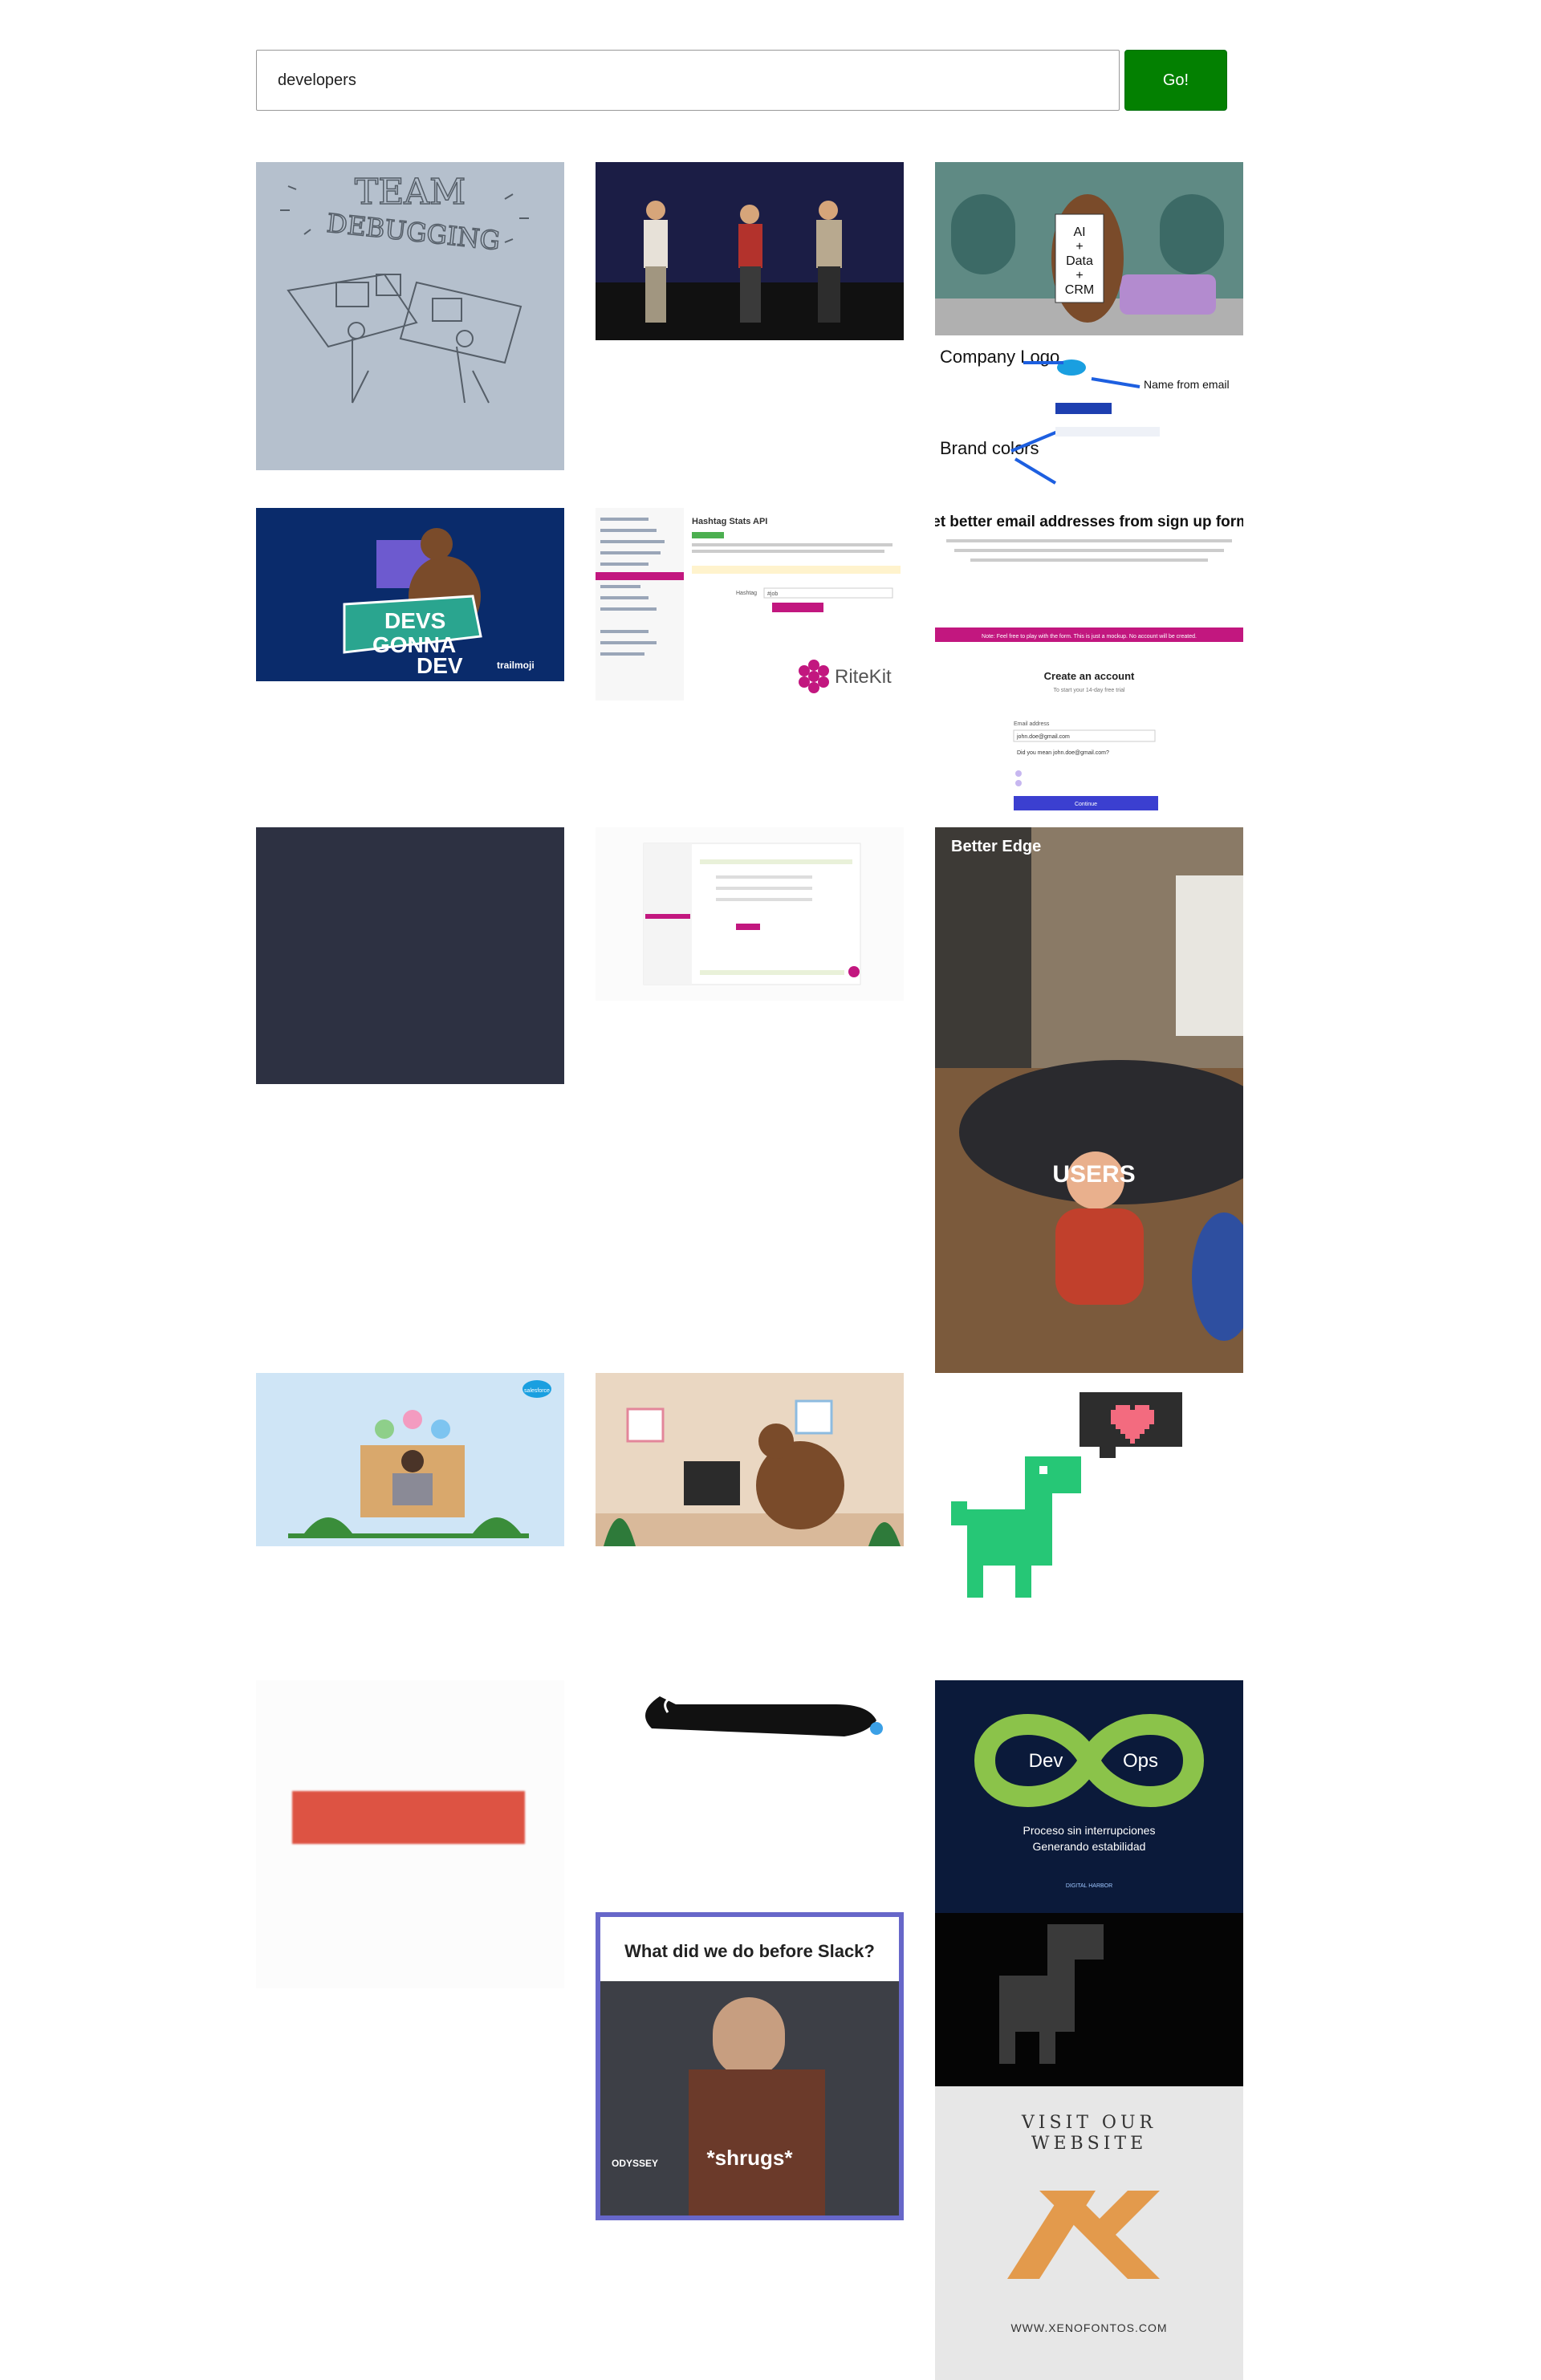  I want to click on hashtag-field-label: Hashtag, so click(746, 593).